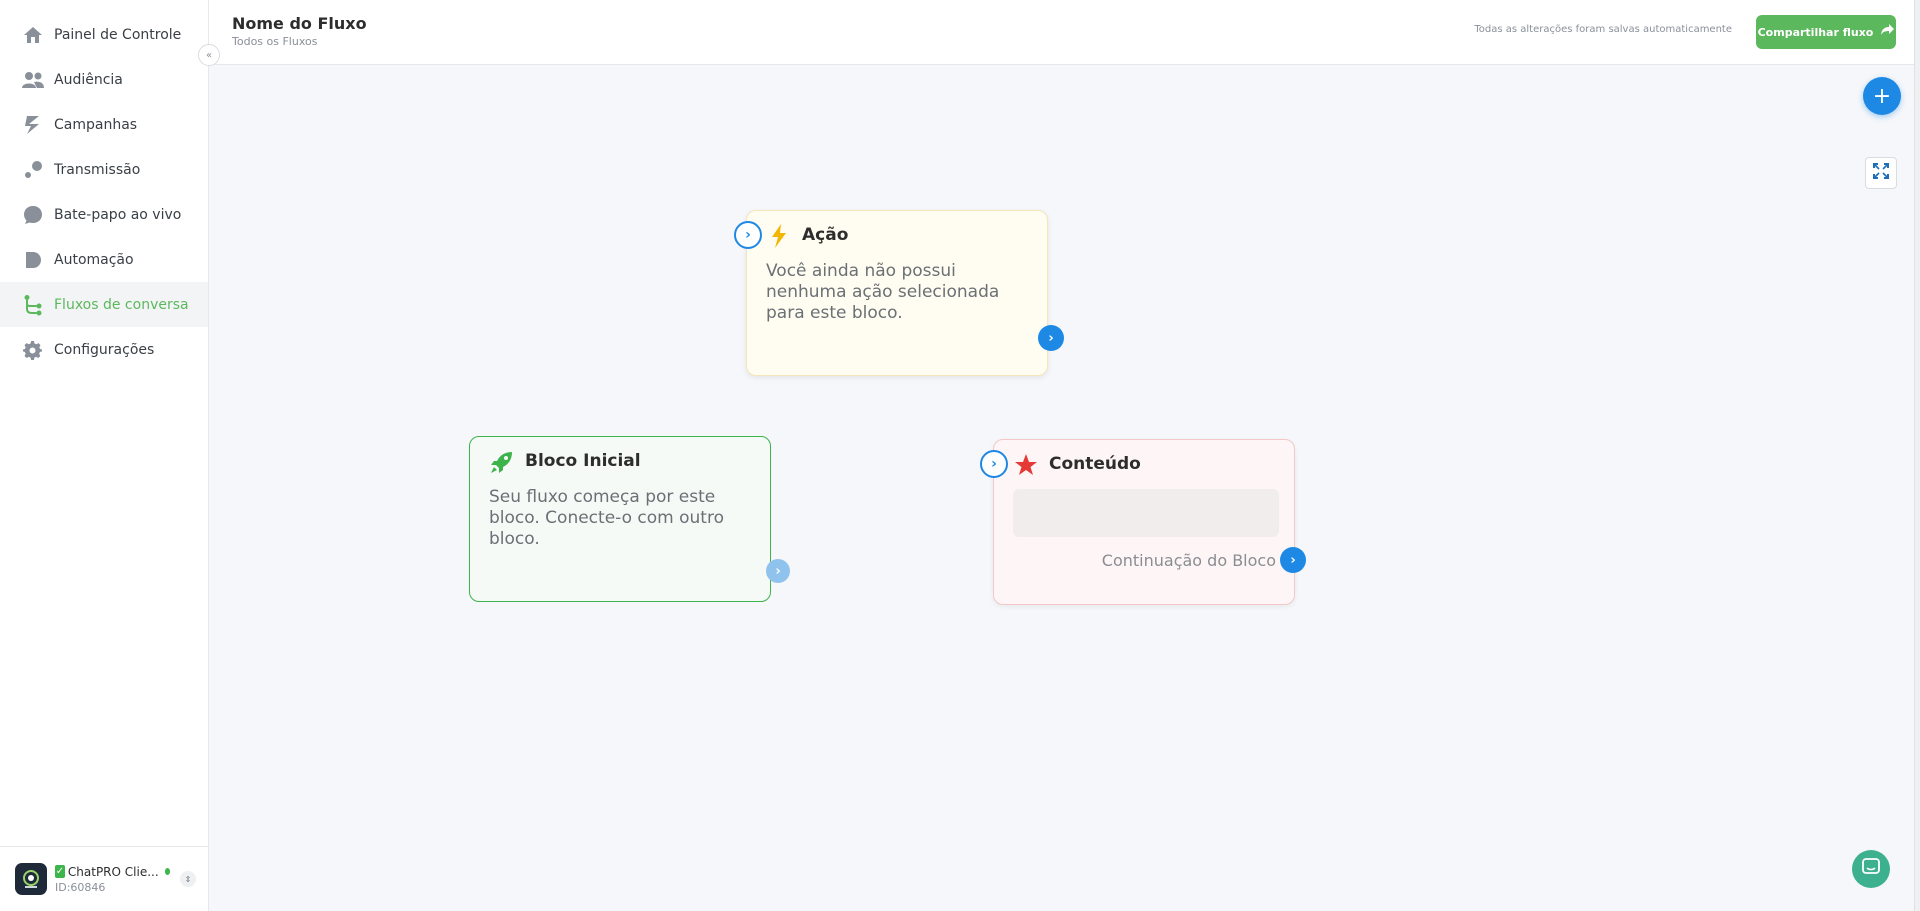  Describe the element at coordinates (33, 125) in the screenshot. I see `campaigns-icon` at that location.